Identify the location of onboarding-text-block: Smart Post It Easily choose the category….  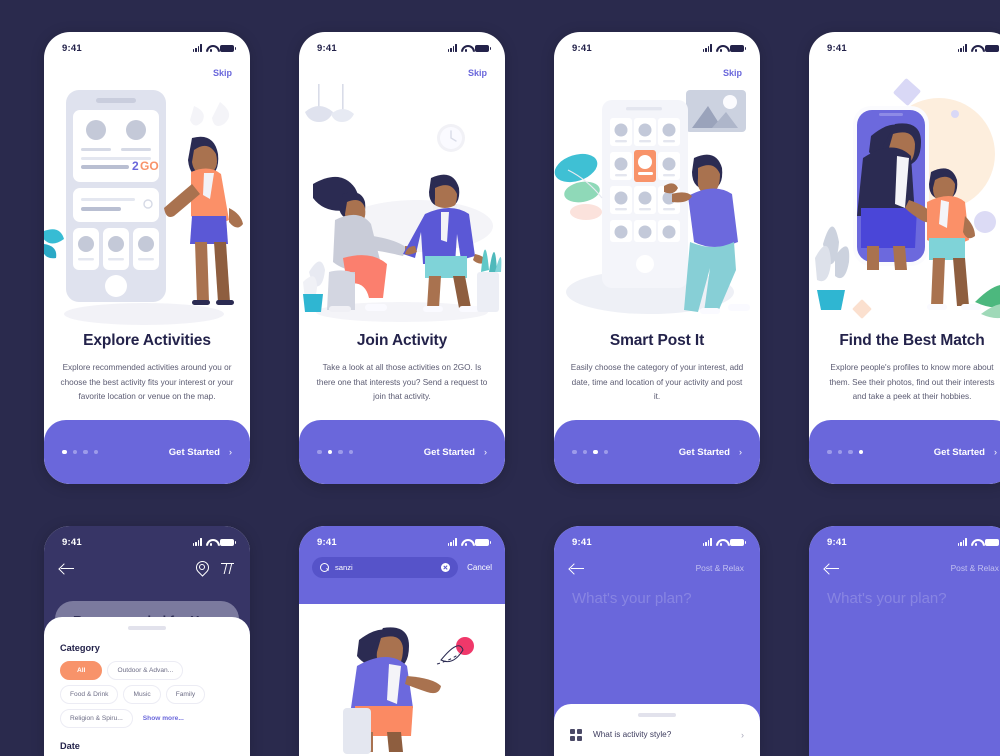
(657, 368).